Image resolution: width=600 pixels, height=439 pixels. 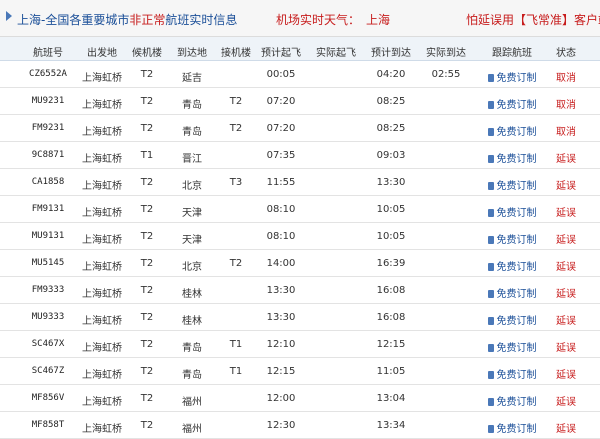 I want to click on column-header: 预计起飞, so click(x=281, y=53).